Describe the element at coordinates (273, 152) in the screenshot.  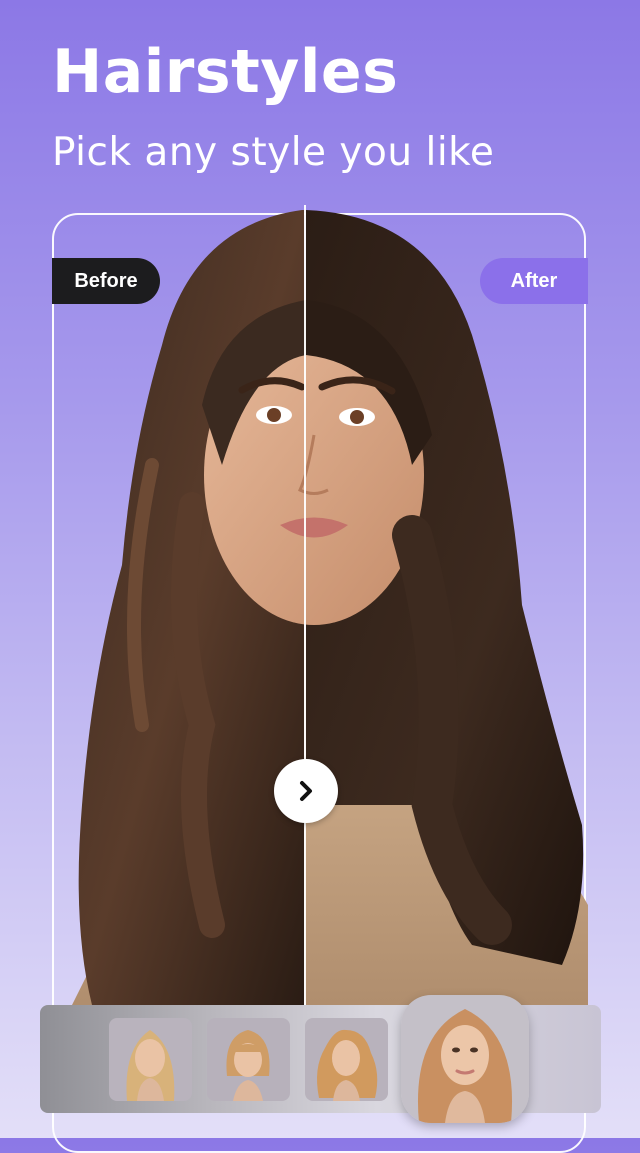
I see `page-subtitle: Pick any style you like` at that location.